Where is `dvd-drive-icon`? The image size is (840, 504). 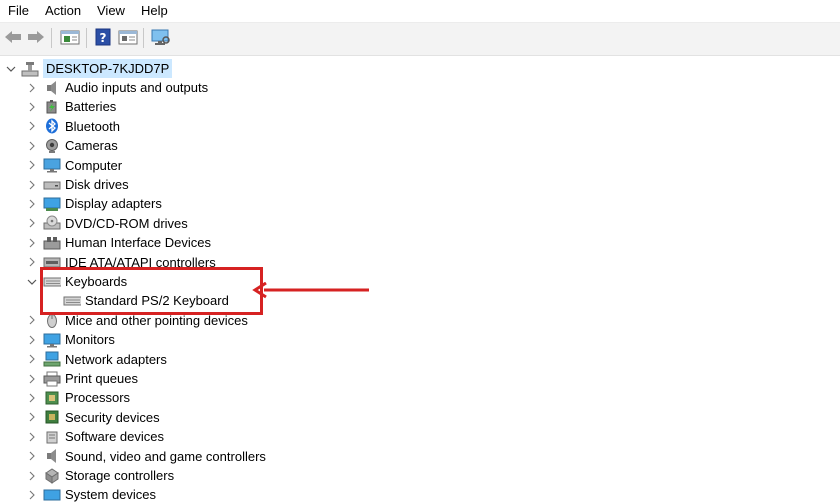 dvd-drive-icon is located at coordinates (52, 223).